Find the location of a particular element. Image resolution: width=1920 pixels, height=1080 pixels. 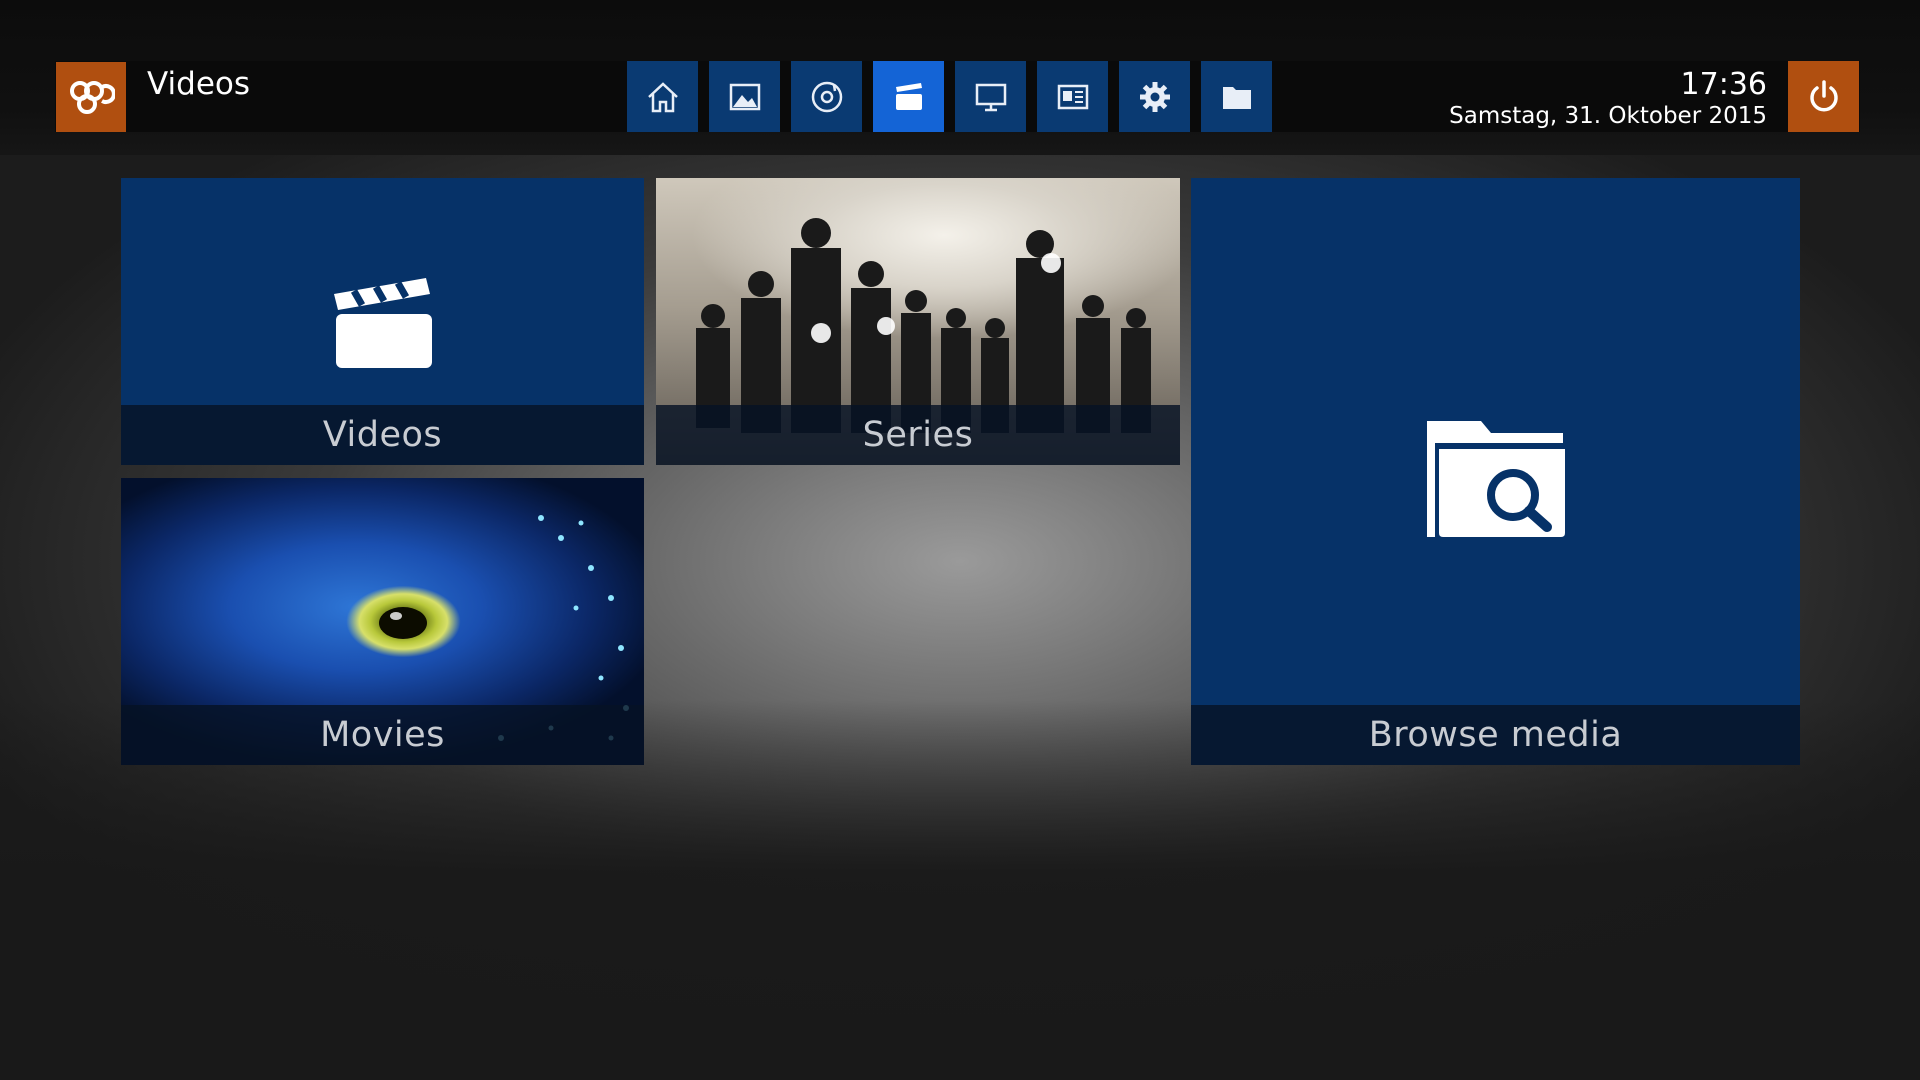

nav-files-button is located at coordinates (1236, 96).